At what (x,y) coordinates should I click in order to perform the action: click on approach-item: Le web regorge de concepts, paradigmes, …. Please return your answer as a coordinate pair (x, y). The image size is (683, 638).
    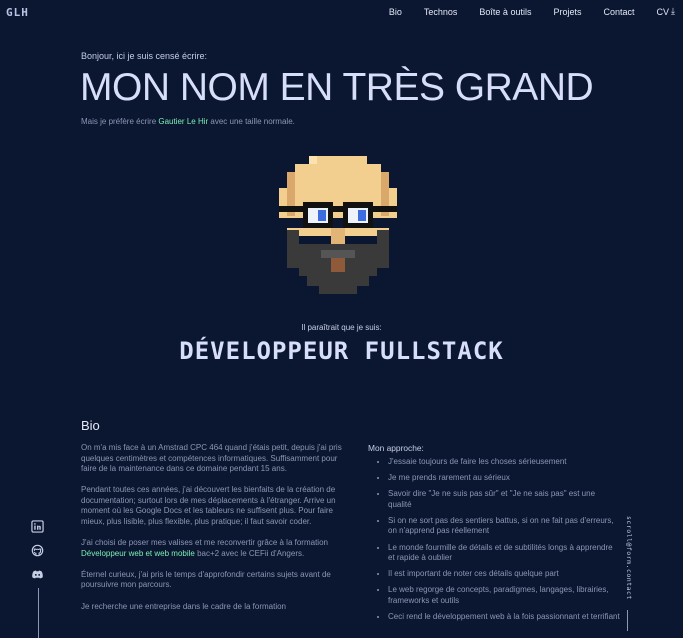
    Looking at the image, I should click on (504, 595).